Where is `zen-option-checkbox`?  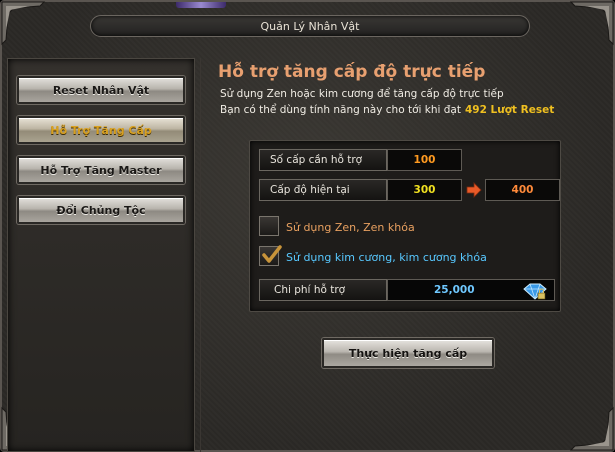
zen-option-checkbox is located at coordinates (269, 226).